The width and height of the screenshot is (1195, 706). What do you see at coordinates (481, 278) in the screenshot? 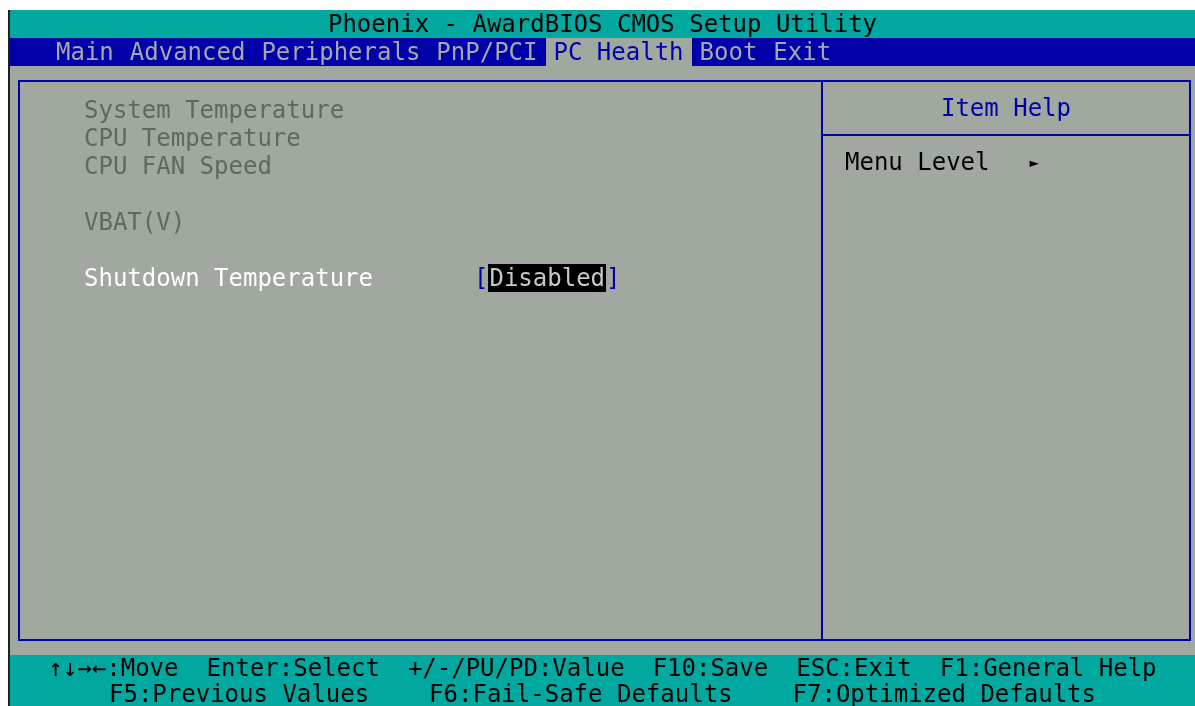
I see `bracket: [` at bounding box center [481, 278].